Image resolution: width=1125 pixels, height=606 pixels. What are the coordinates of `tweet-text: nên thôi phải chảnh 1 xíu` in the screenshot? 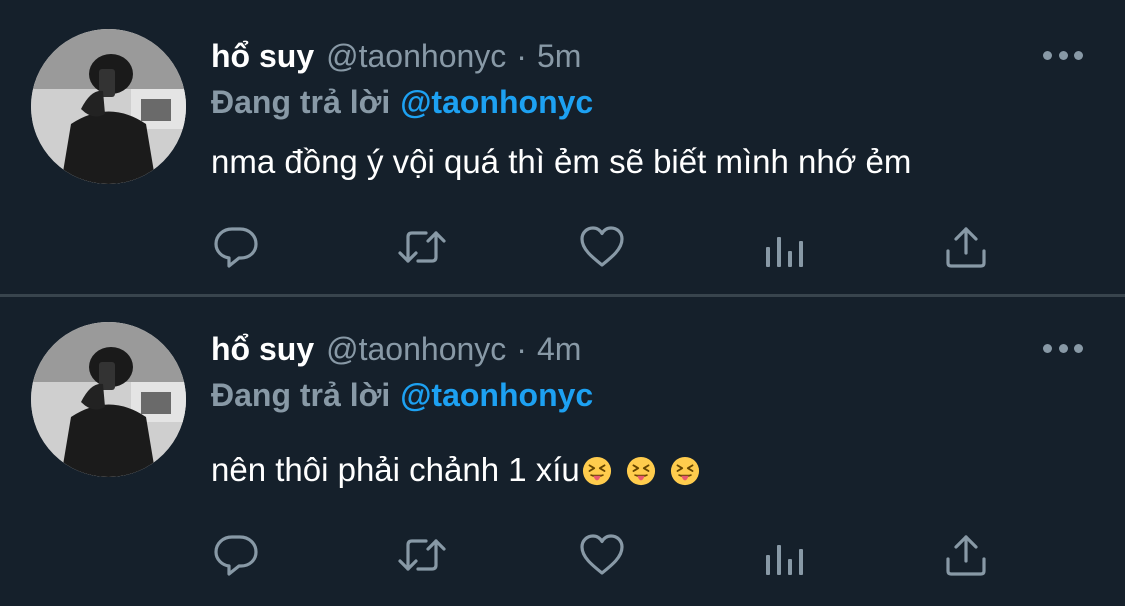 It's located at (455, 470).